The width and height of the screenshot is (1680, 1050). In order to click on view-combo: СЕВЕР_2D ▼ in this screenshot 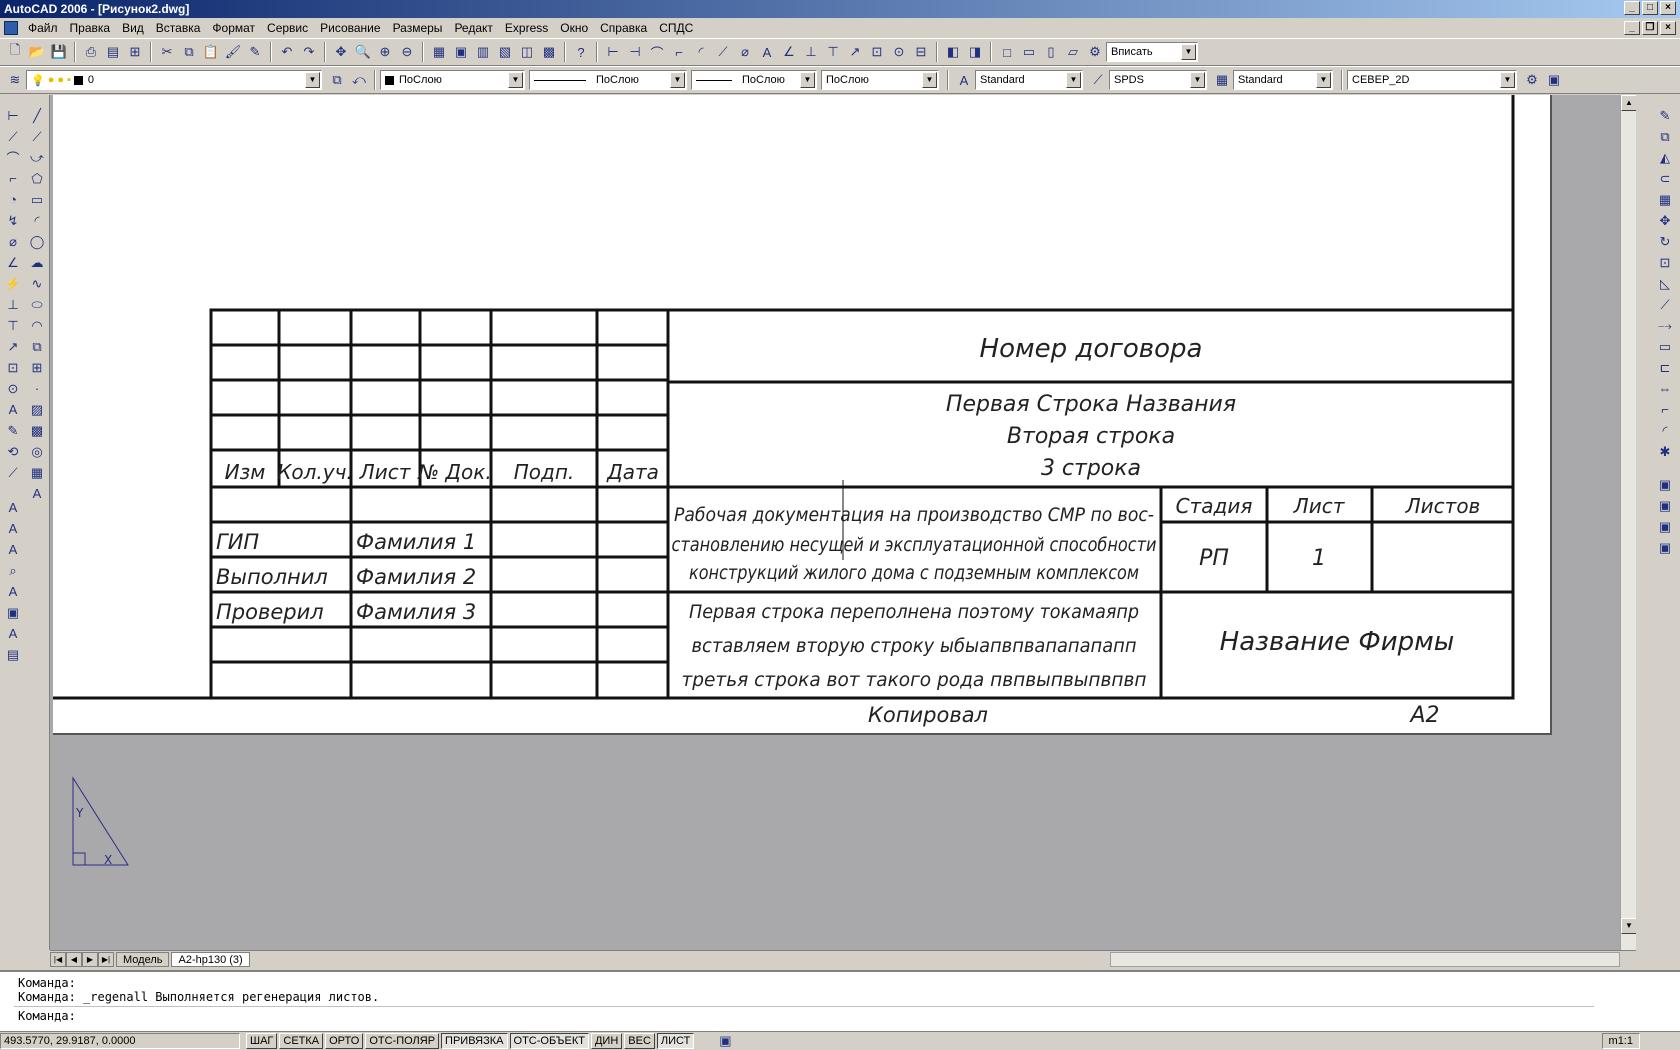, I will do `click(1432, 80)`.